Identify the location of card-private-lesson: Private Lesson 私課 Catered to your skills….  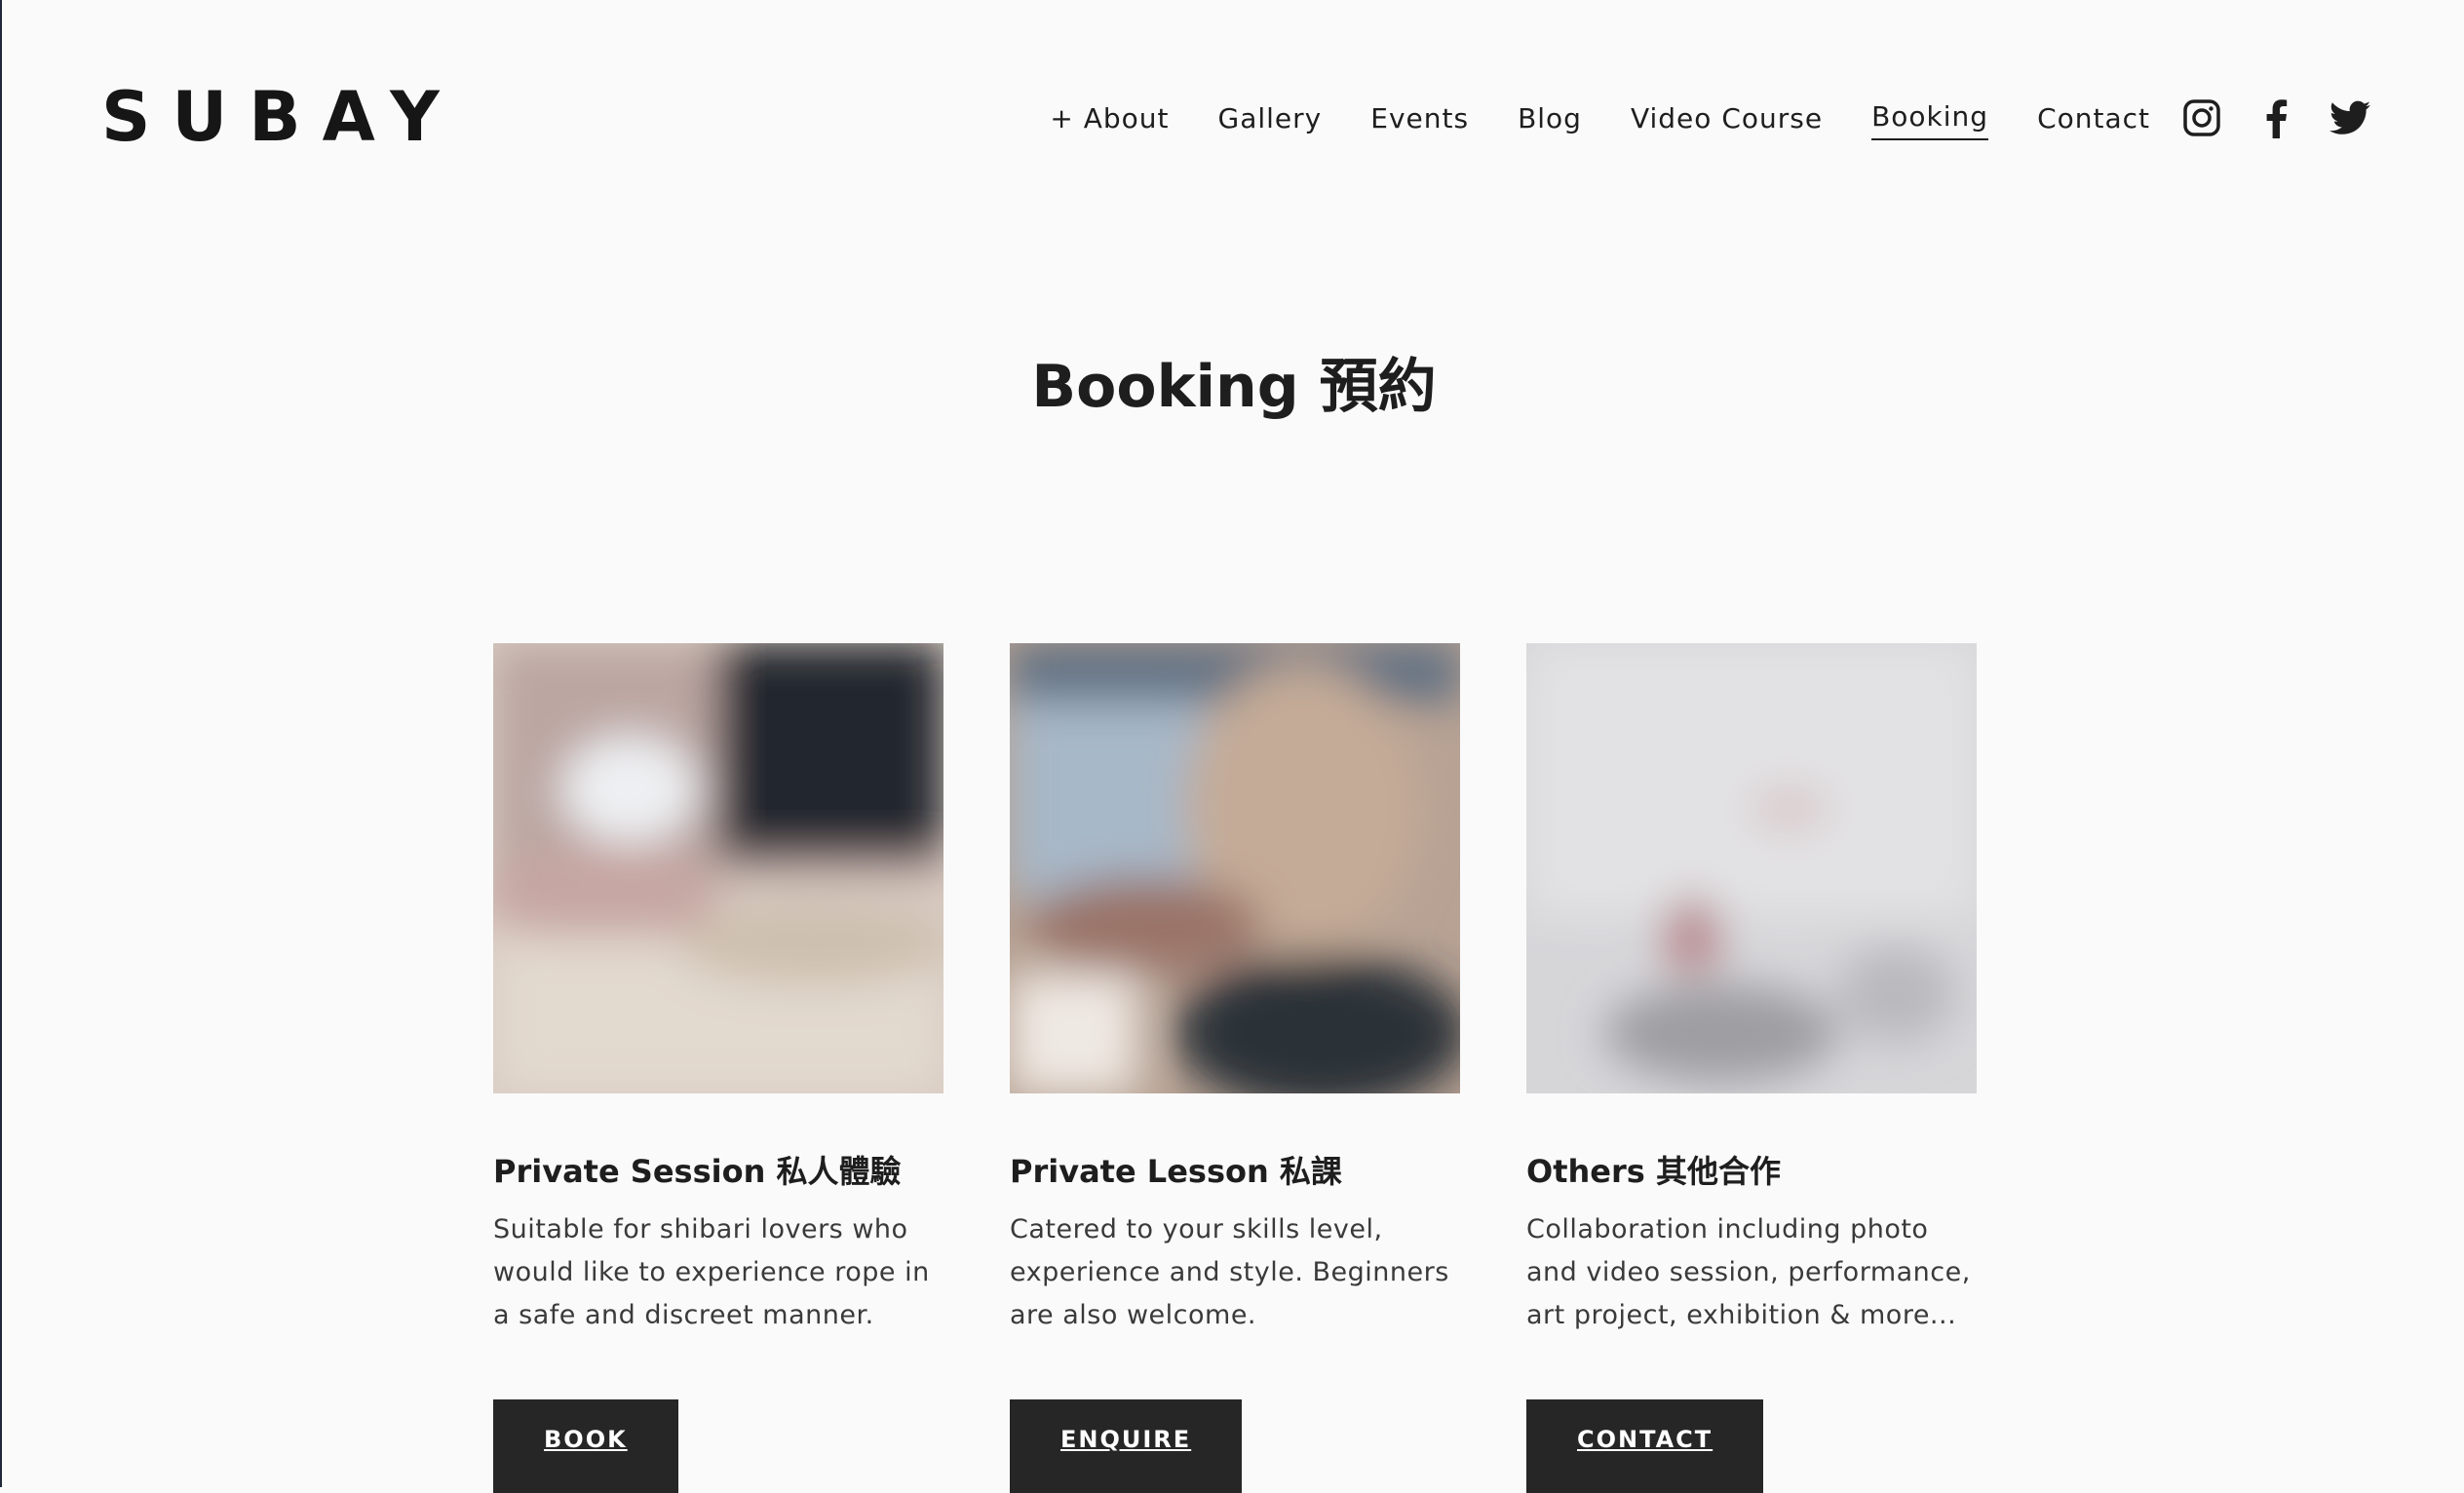
(1235, 1068).